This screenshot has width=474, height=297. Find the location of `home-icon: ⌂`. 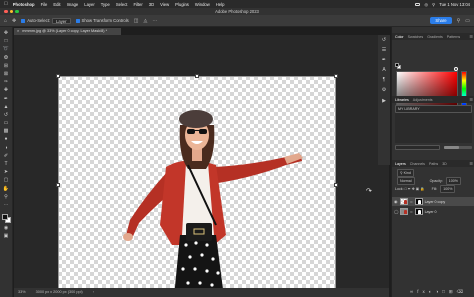

home-icon: ⌂ is located at coordinates (5, 21).